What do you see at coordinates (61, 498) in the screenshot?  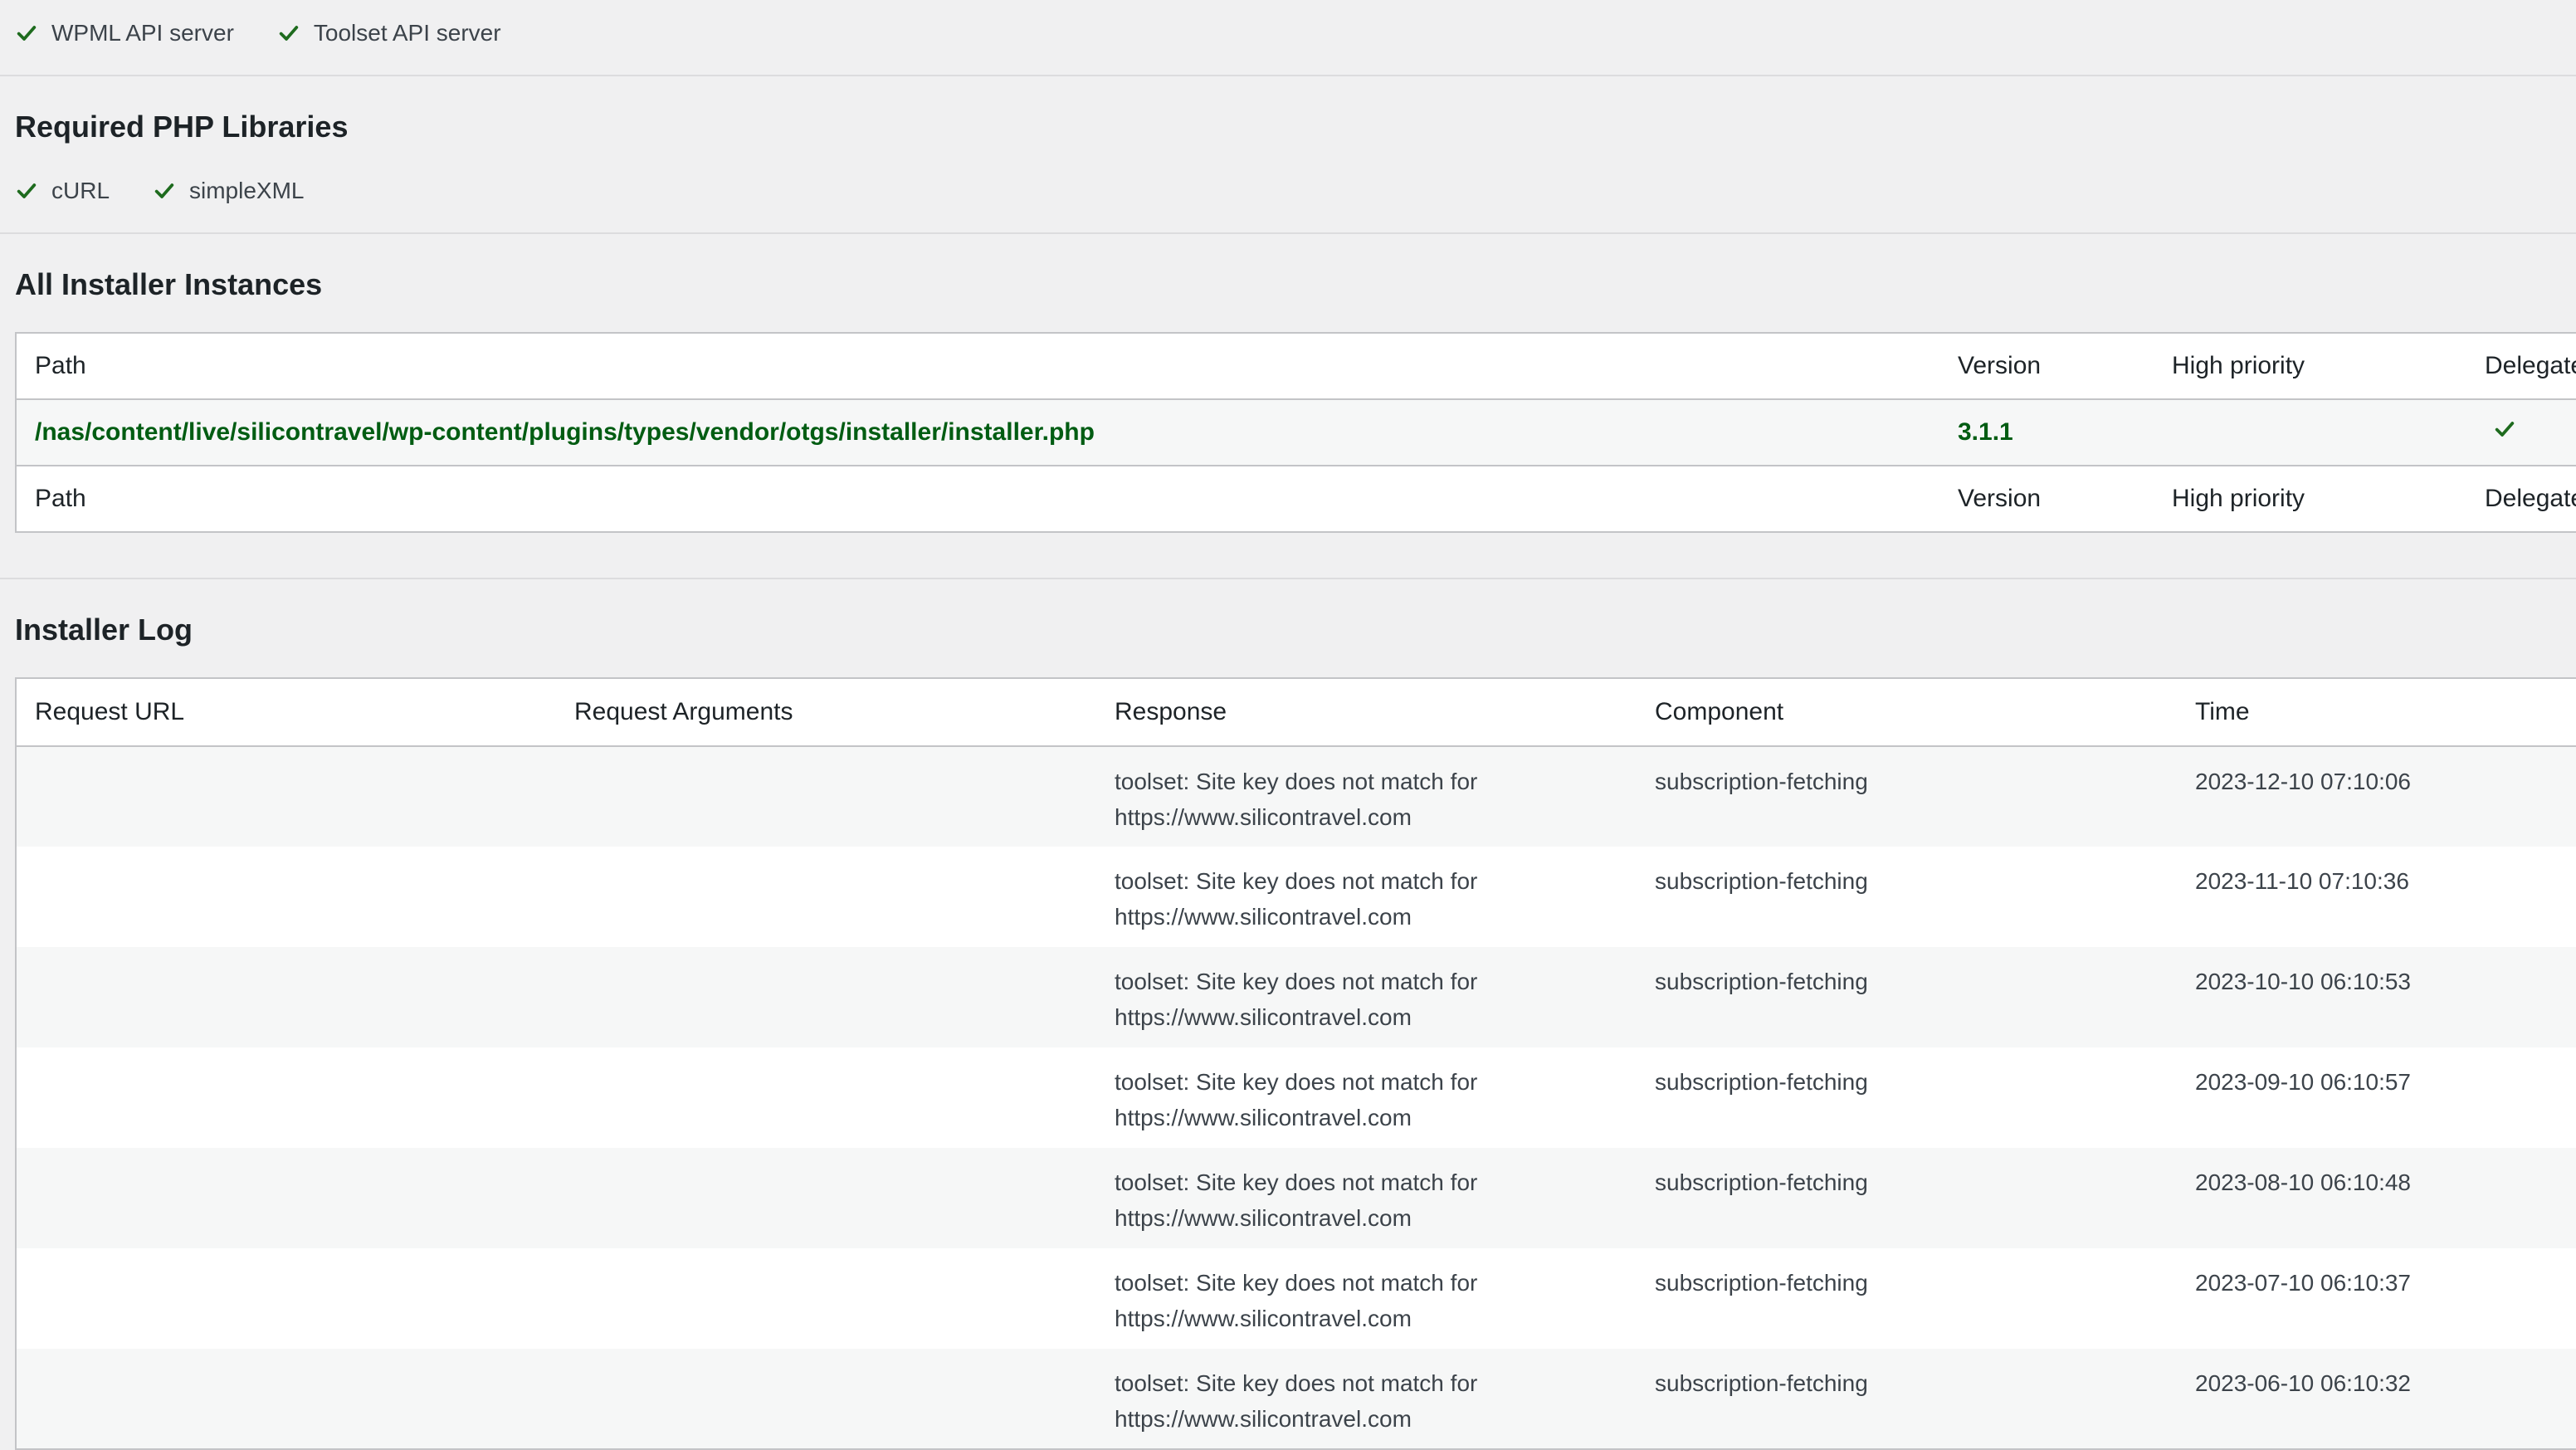 I see `column-footer-path: Path` at bounding box center [61, 498].